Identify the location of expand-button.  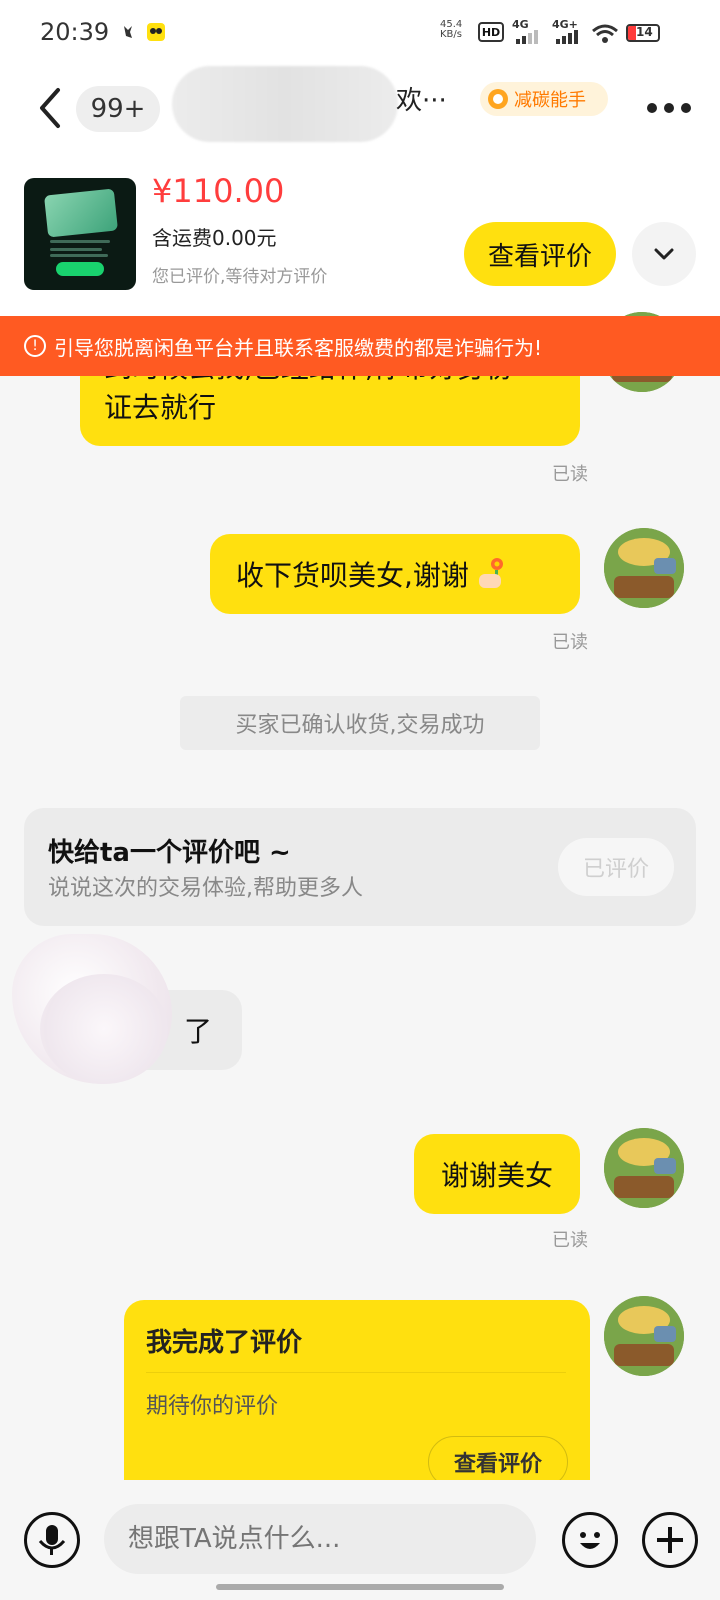
(664, 254).